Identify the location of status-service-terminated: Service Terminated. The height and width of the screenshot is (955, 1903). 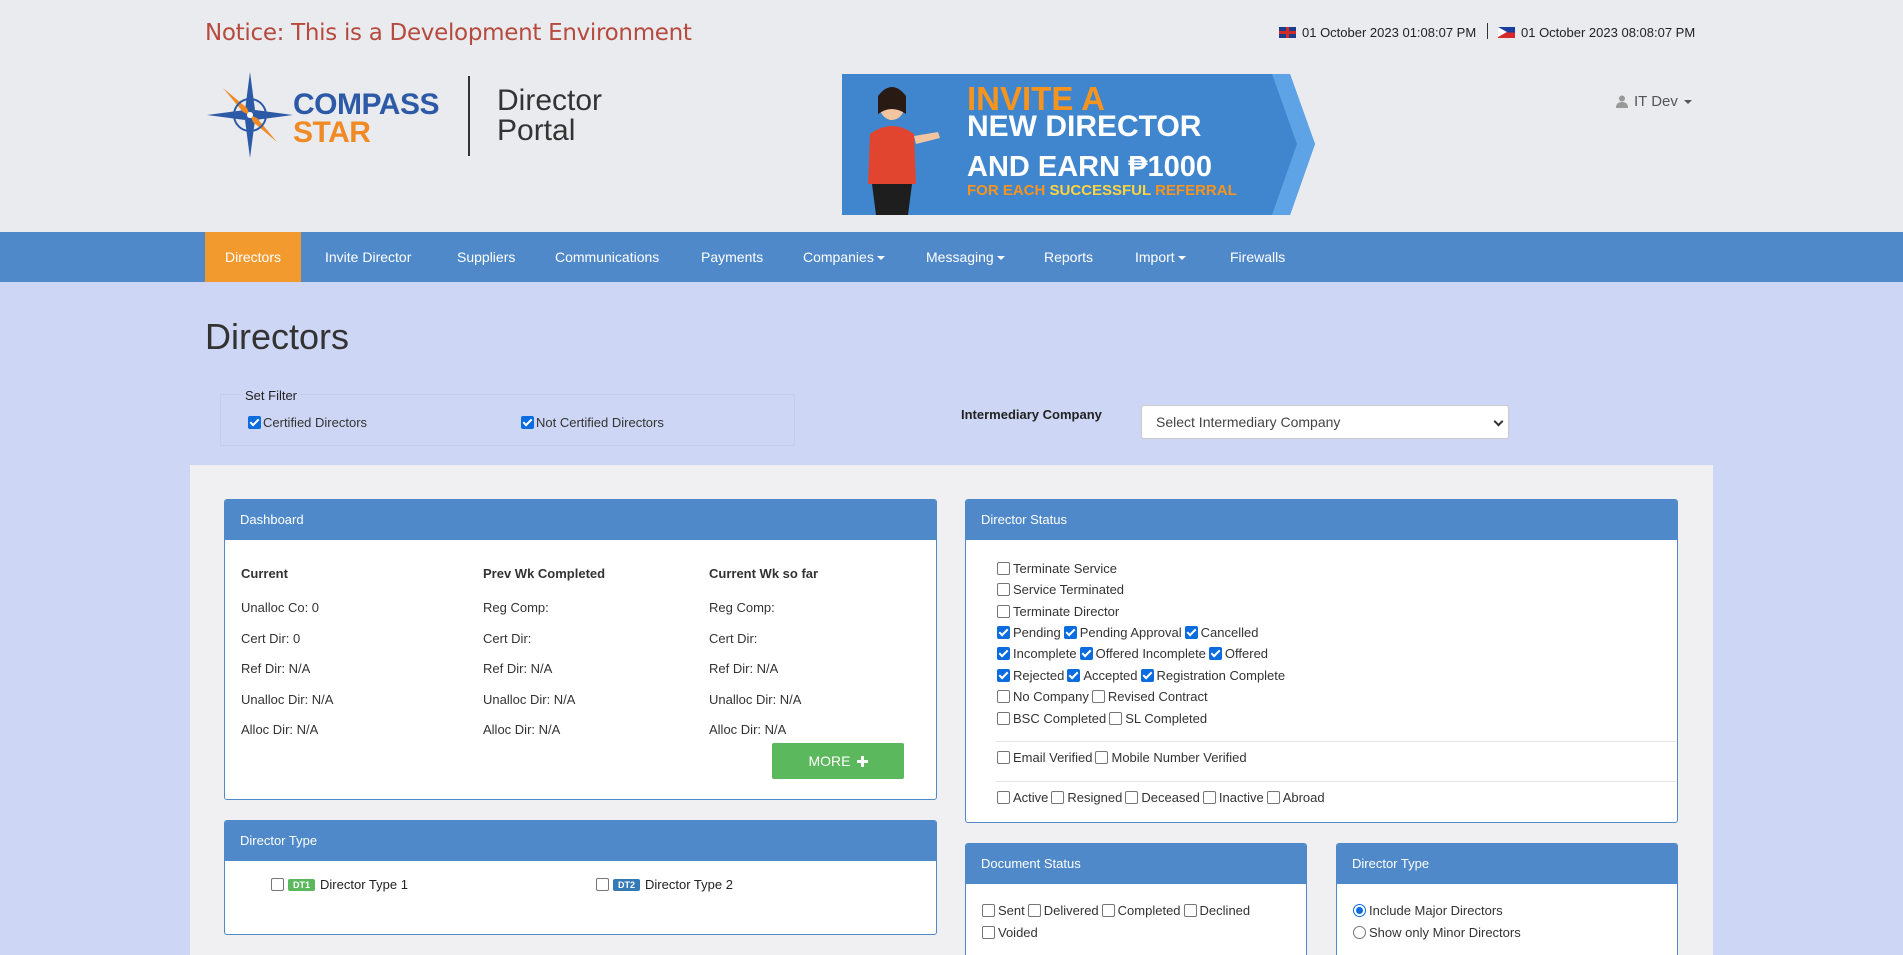
(1060, 589).